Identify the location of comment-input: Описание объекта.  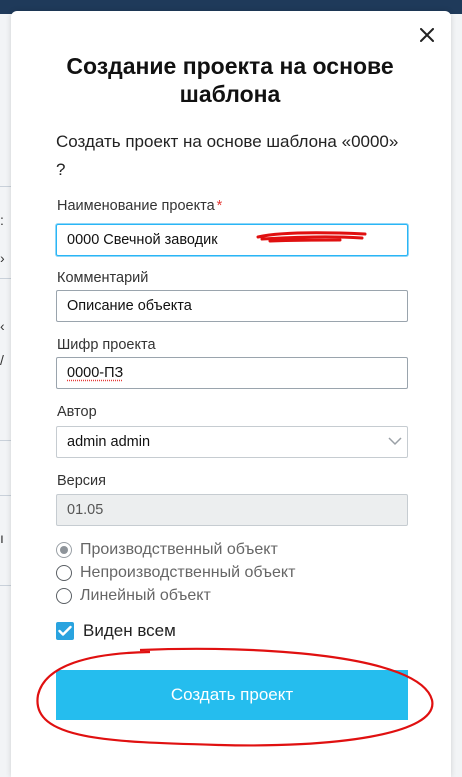
(232, 306).